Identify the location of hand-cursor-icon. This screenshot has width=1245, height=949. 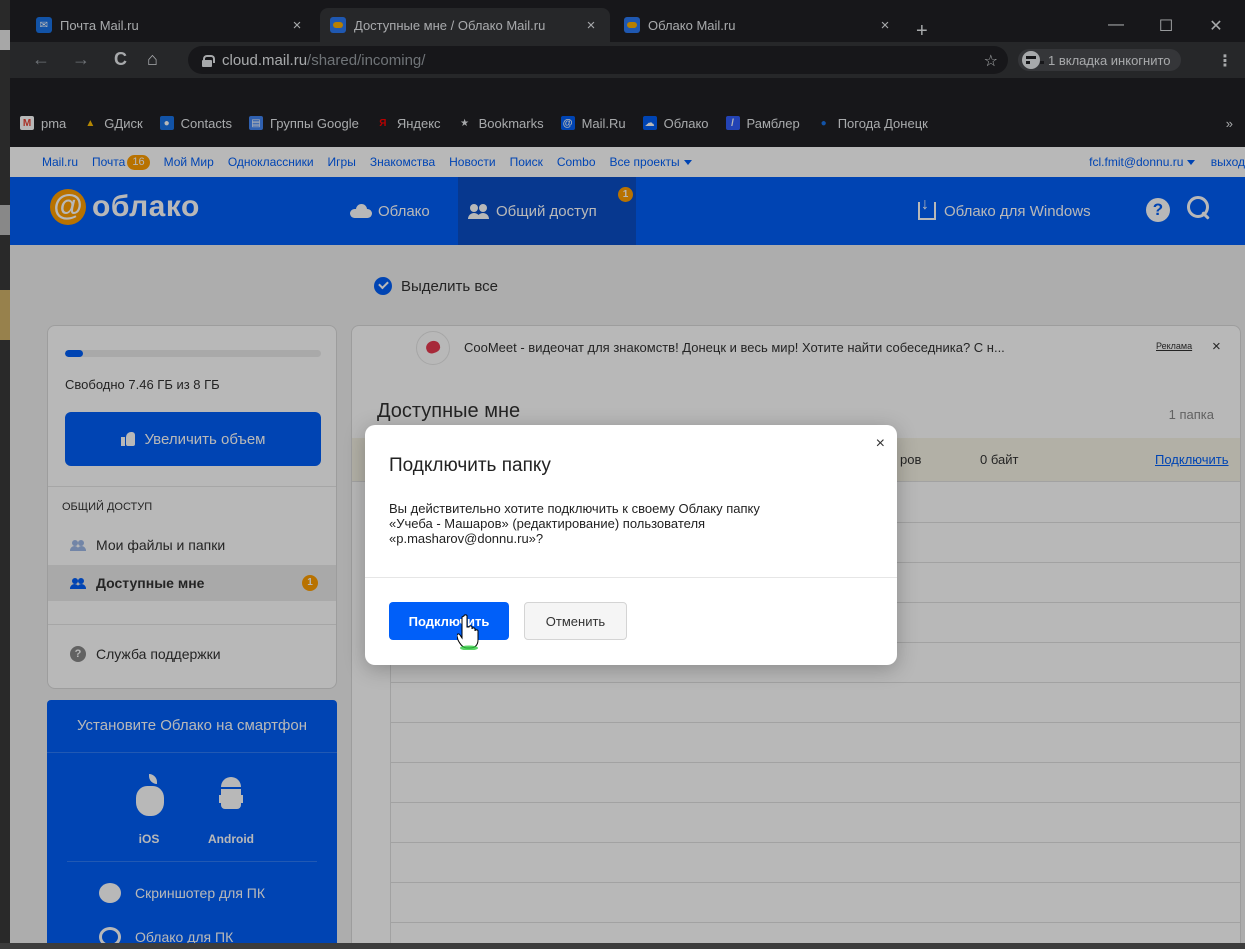
(468, 632).